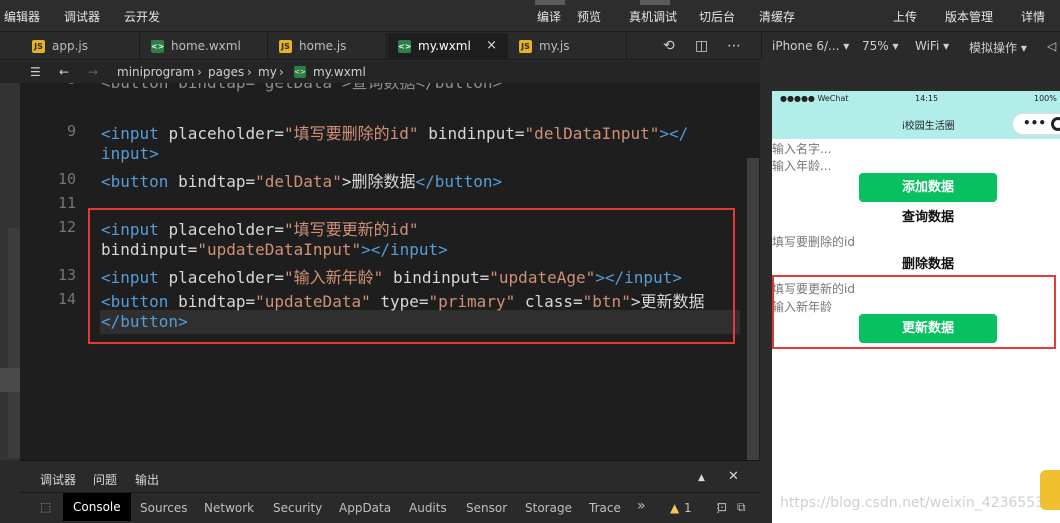 Image resolution: width=1060 pixels, height=523 pixels. Describe the element at coordinates (605, 508) in the screenshot. I see `tab-trace: Trace` at that location.